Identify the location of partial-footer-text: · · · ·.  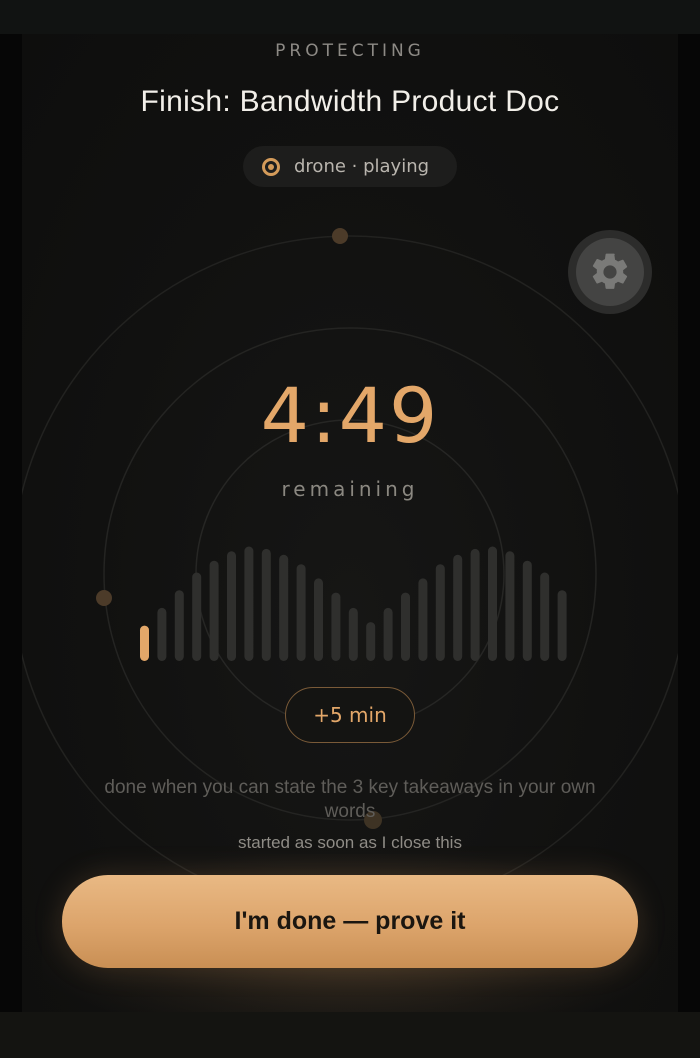
(350, 1007).